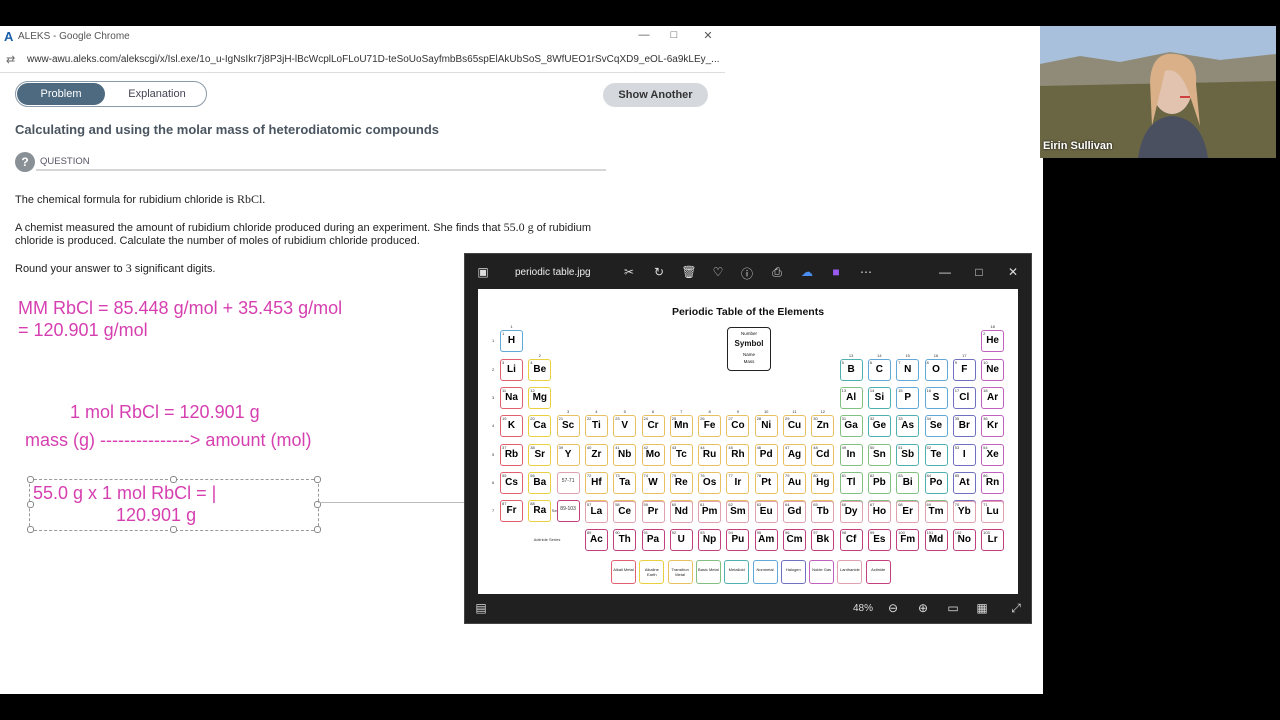  What do you see at coordinates (822, 511) in the screenshot?
I see `element-symbol: Tb` at bounding box center [822, 511].